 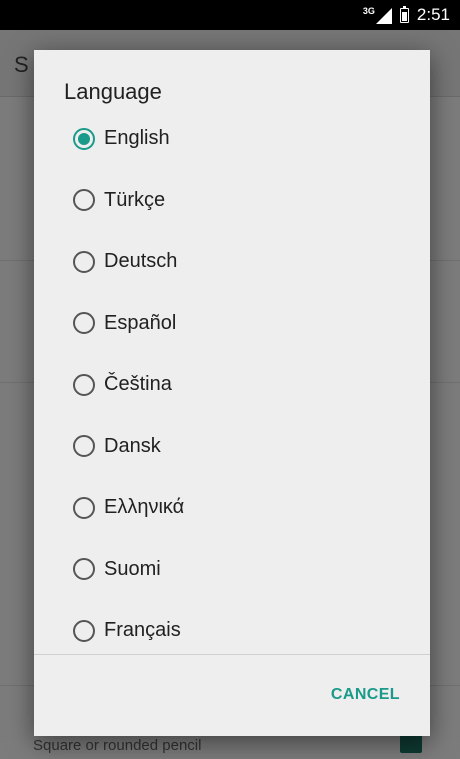 What do you see at coordinates (137, 138) in the screenshot?
I see `language-option-label: English` at bounding box center [137, 138].